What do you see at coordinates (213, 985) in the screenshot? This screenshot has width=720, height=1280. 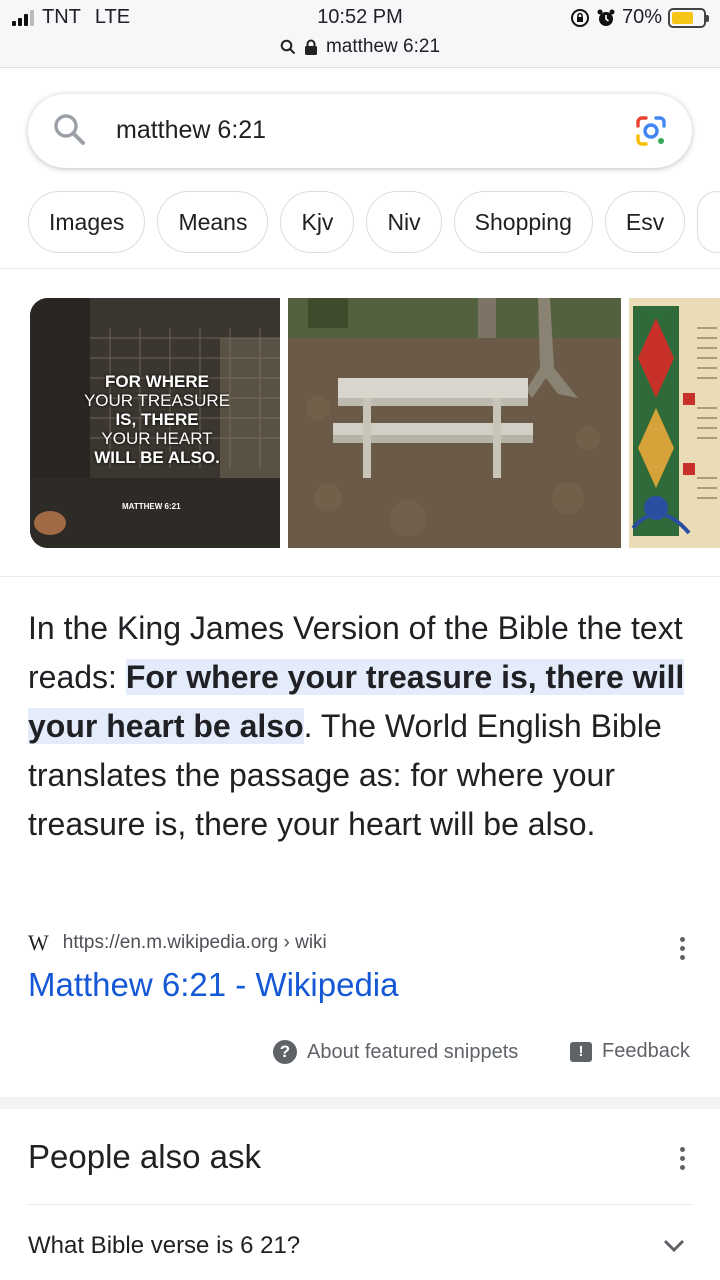 I see `result-title-link: Matthew 6:21 - Wikipedia` at bounding box center [213, 985].